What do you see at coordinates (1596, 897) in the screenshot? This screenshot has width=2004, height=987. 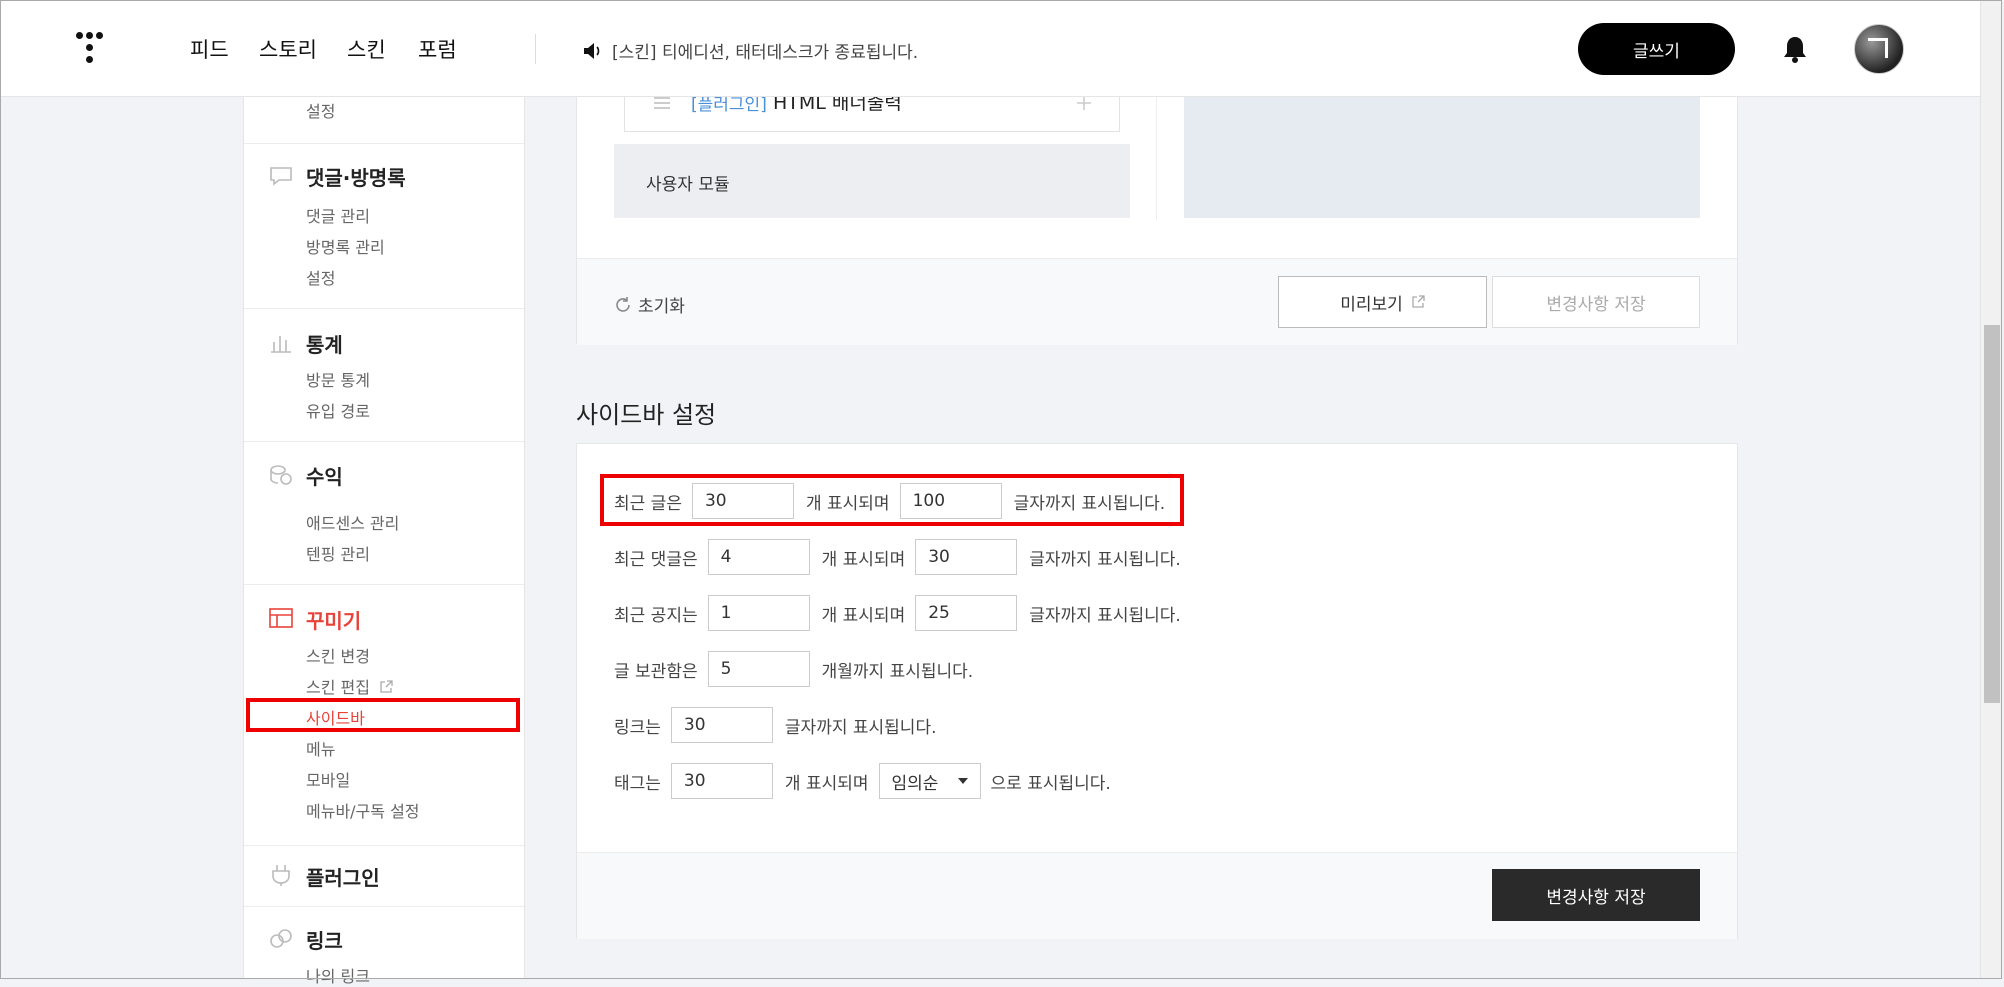 I see `save-changes-button-label: 변경사항 저장` at bounding box center [1596, 897].